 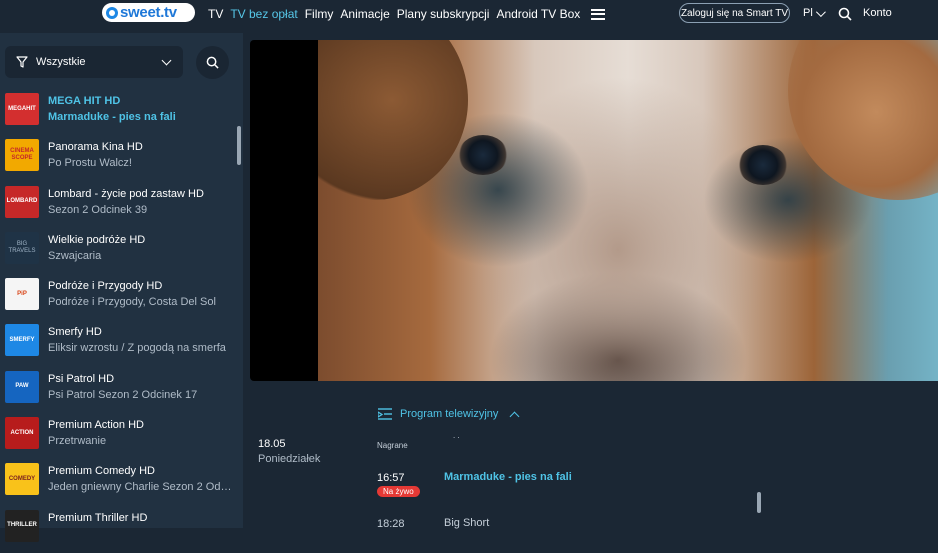 I want to click on program-day: Poniedziałek, so click(x=289, y=459).